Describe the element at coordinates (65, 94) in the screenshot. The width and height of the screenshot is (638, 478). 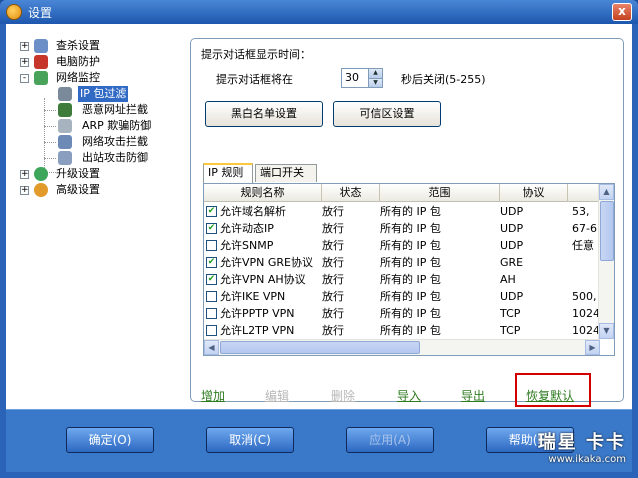
I see `filter-icon` at that location.